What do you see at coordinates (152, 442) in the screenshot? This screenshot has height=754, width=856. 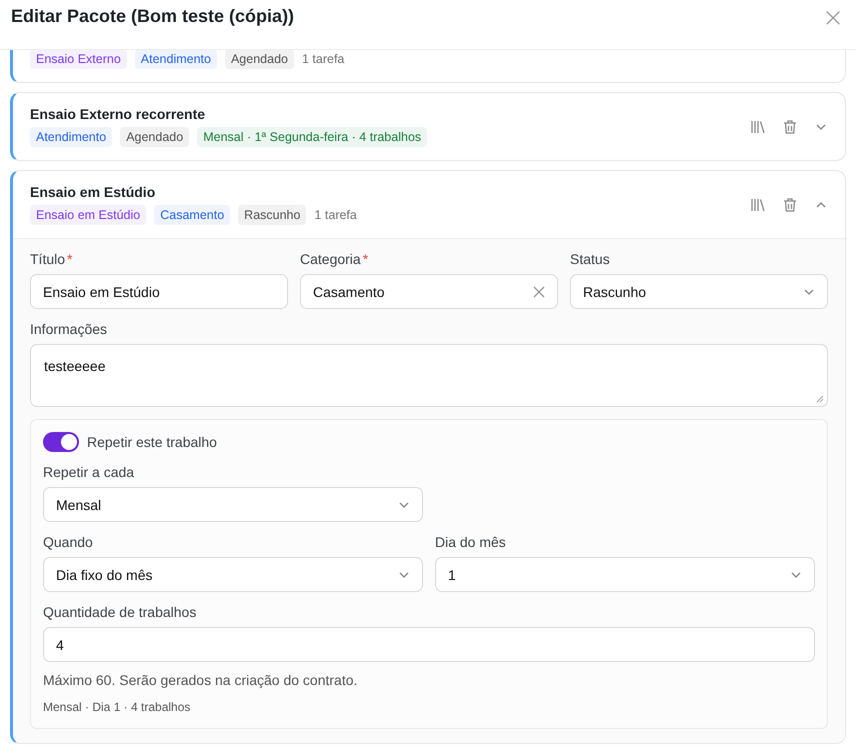 I see `toggle-label: Repetir este trabalho` at bounding box center [152, 442].